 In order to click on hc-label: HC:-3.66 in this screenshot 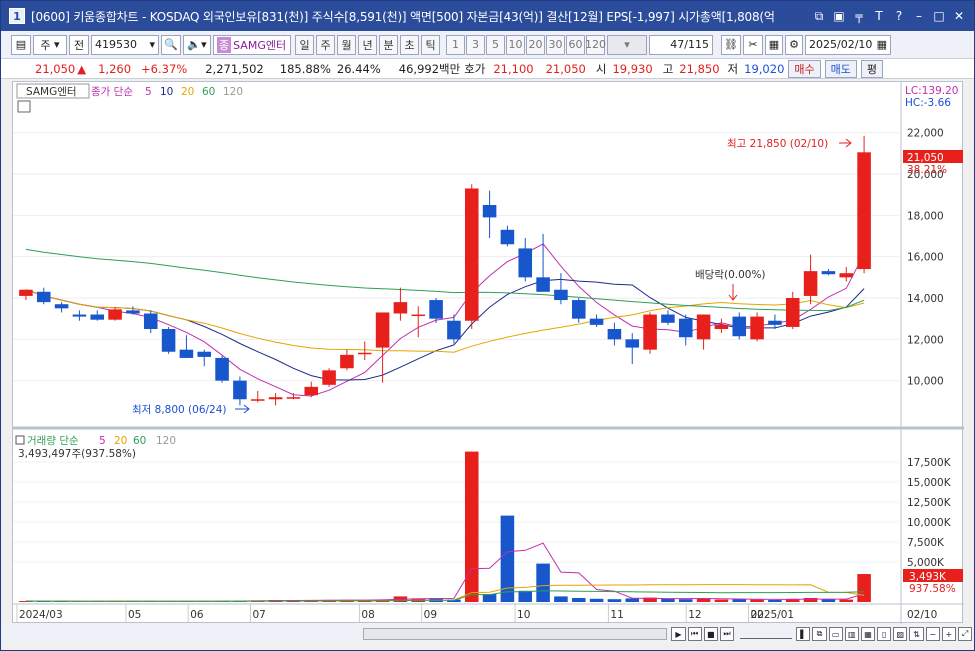, I will do `click(928, 103)`.